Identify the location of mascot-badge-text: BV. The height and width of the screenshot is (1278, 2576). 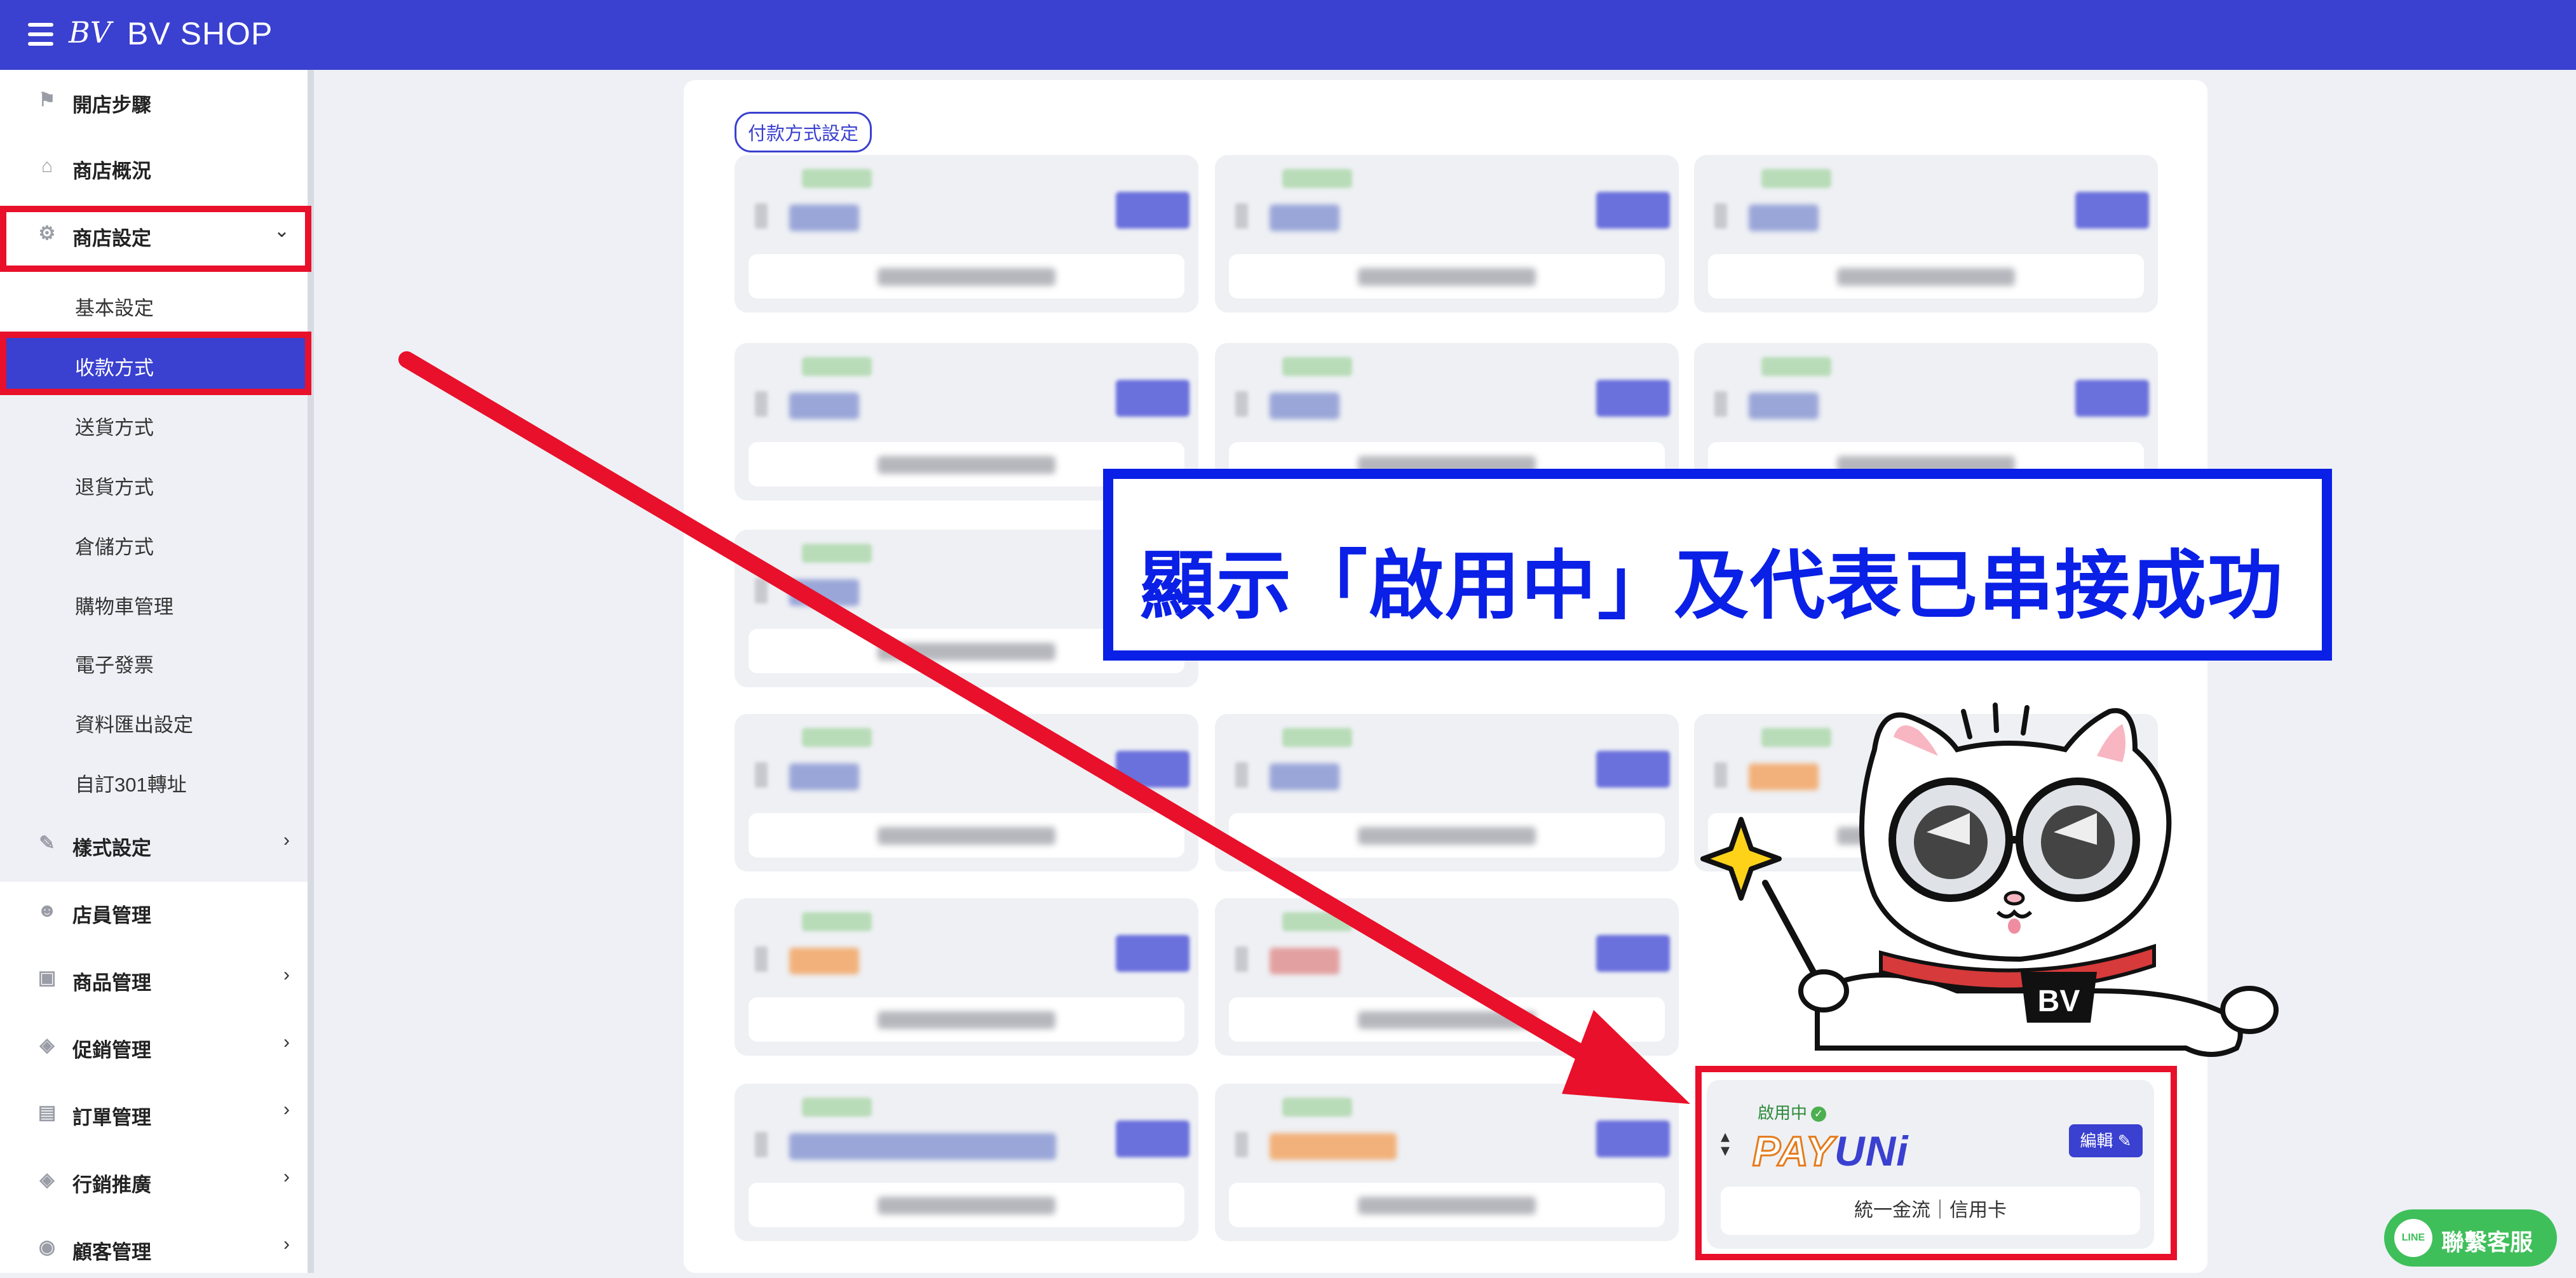
(2059, 1001).